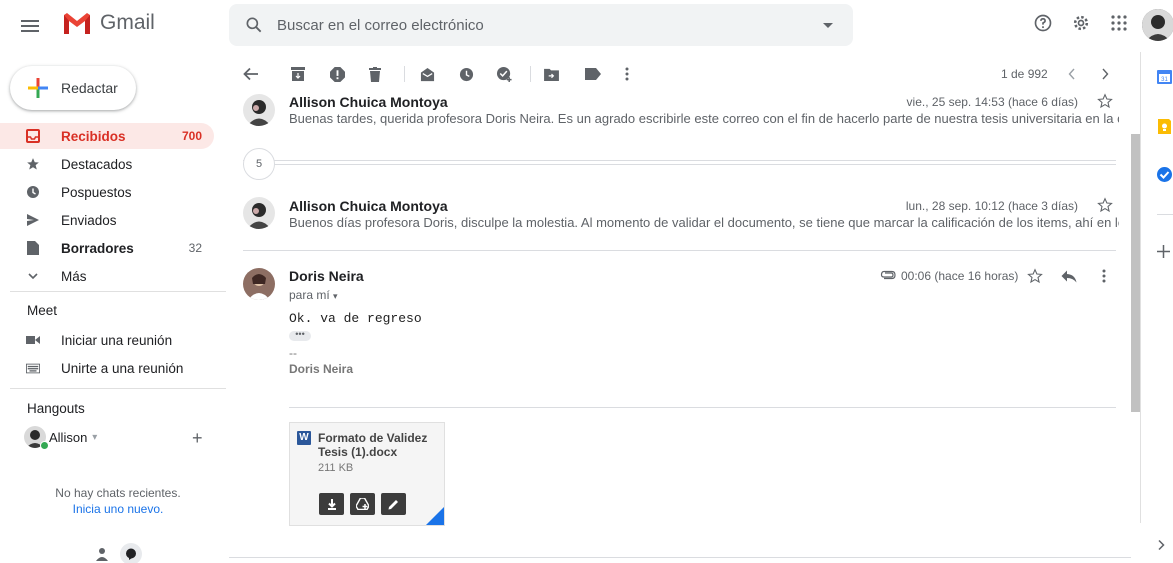 Image resolution: width=1173 pixels, height=563 pixels. What do you see at coordinates (122, 368) in the screenshot?
I see `meet-label: Unirte a una reunión` at bounding box center [122, 368].